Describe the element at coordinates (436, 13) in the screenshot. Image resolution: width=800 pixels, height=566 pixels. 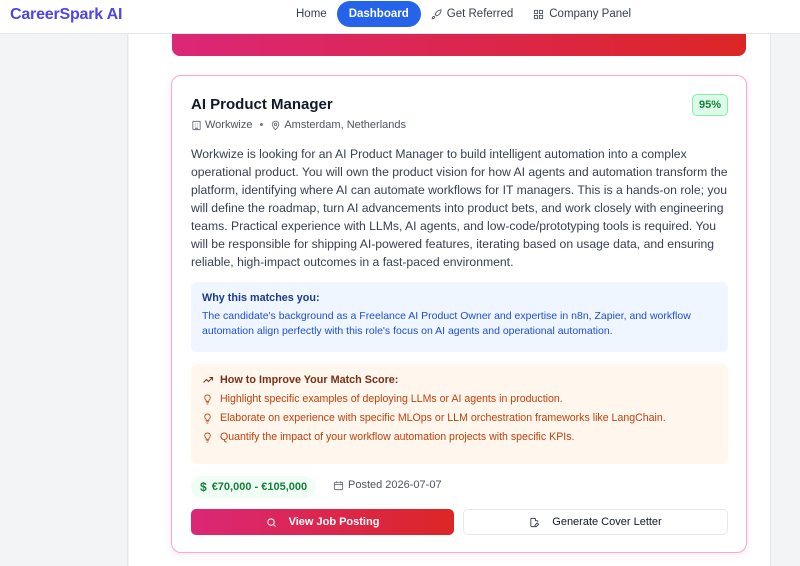
I see `rocket-icon` at that location.